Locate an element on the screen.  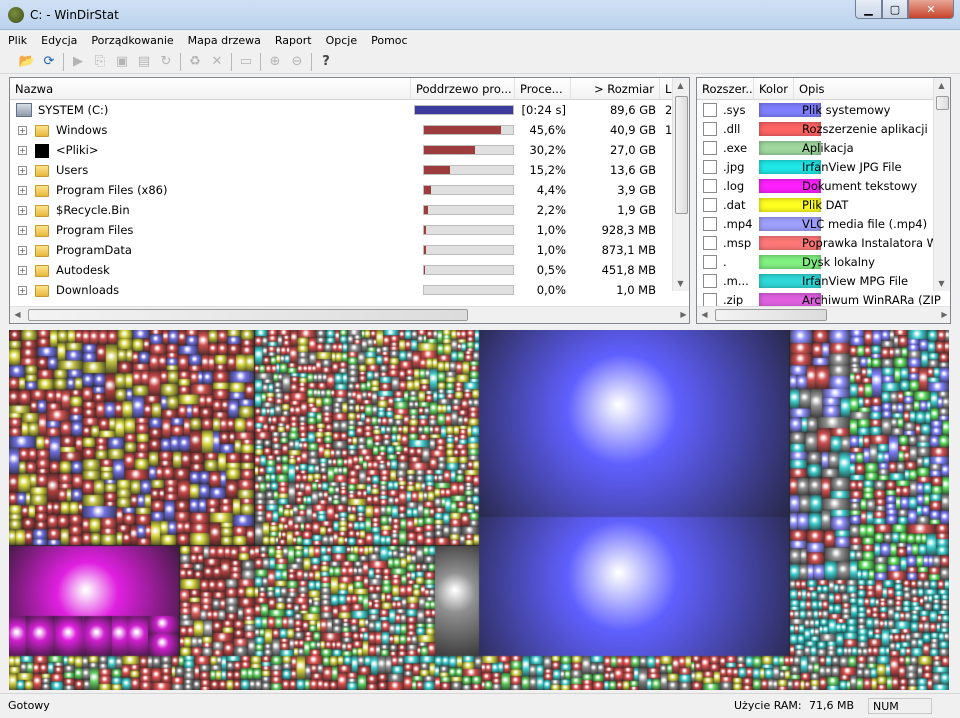
extension-row: .m... IrfanView MPG File is located at coordinates (815, 280).